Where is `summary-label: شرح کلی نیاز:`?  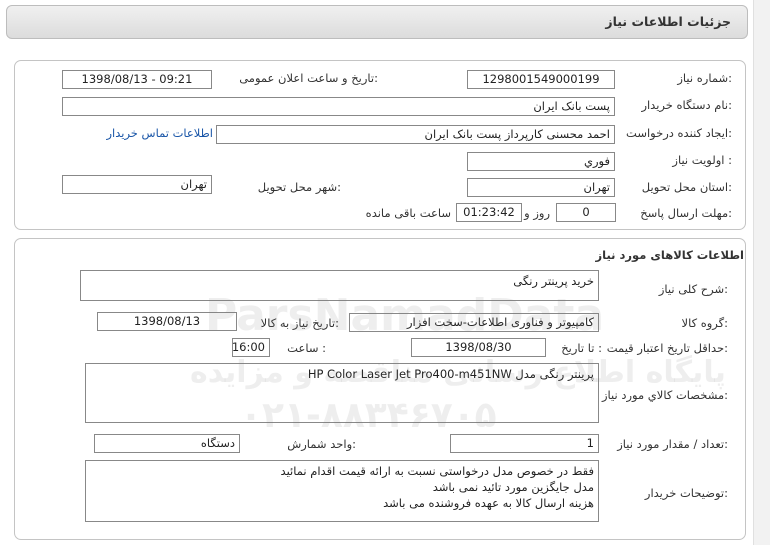 summary-label: شرح کلی نیاز: is located at coordinates (693, 289).